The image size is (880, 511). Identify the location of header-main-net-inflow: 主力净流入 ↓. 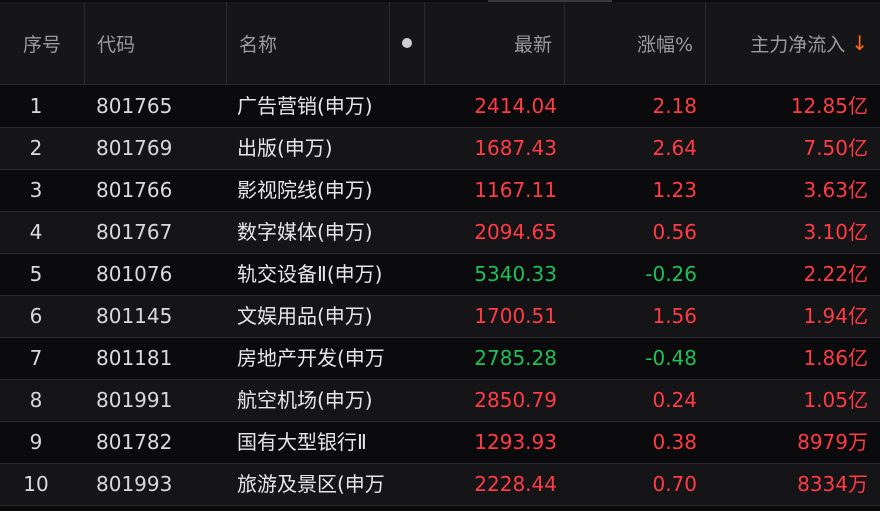
(793, 43).